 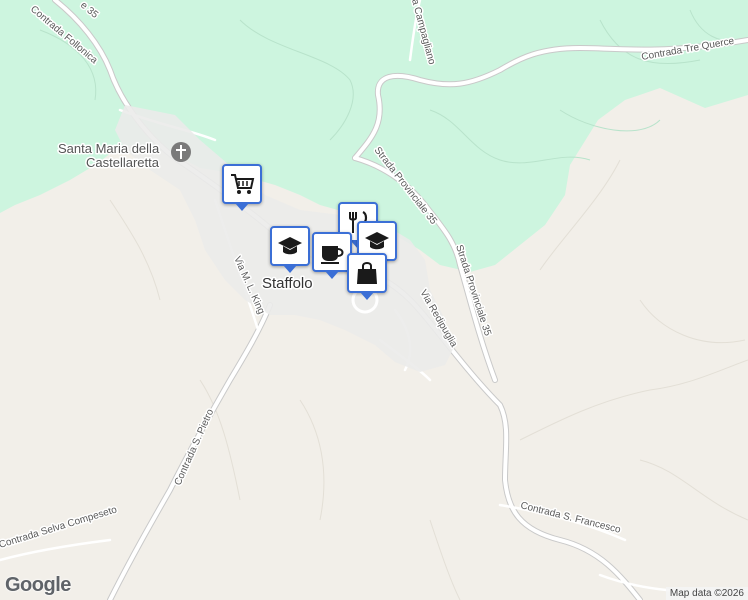 What do you see at coordinates (109, 149) in the screenshot?
I see `church-label-line1: Santa Maria della` at bounding box center [109, 149].